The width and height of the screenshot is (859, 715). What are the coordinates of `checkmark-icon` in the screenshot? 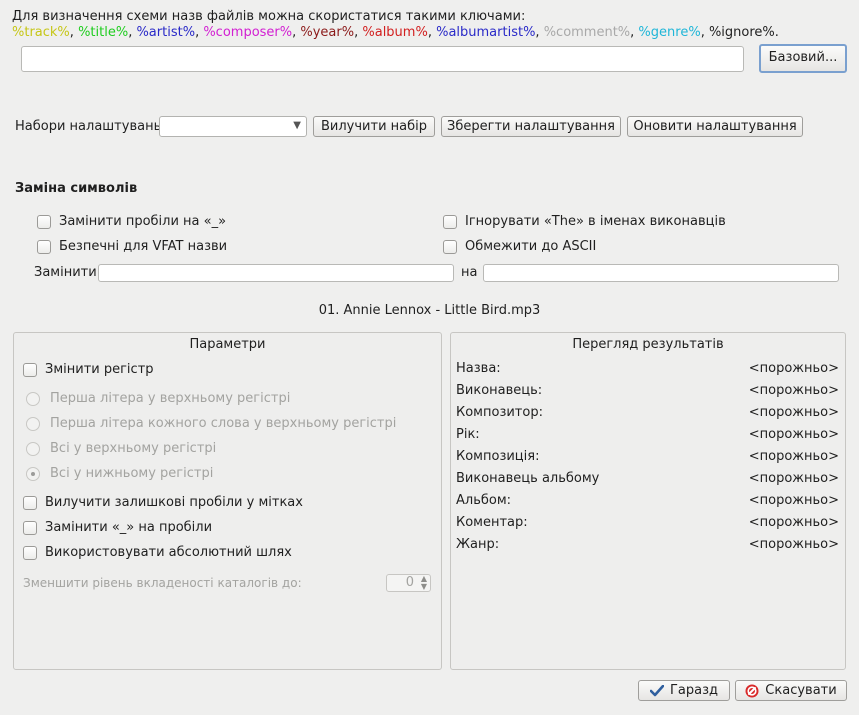 It's located at (656, 690).